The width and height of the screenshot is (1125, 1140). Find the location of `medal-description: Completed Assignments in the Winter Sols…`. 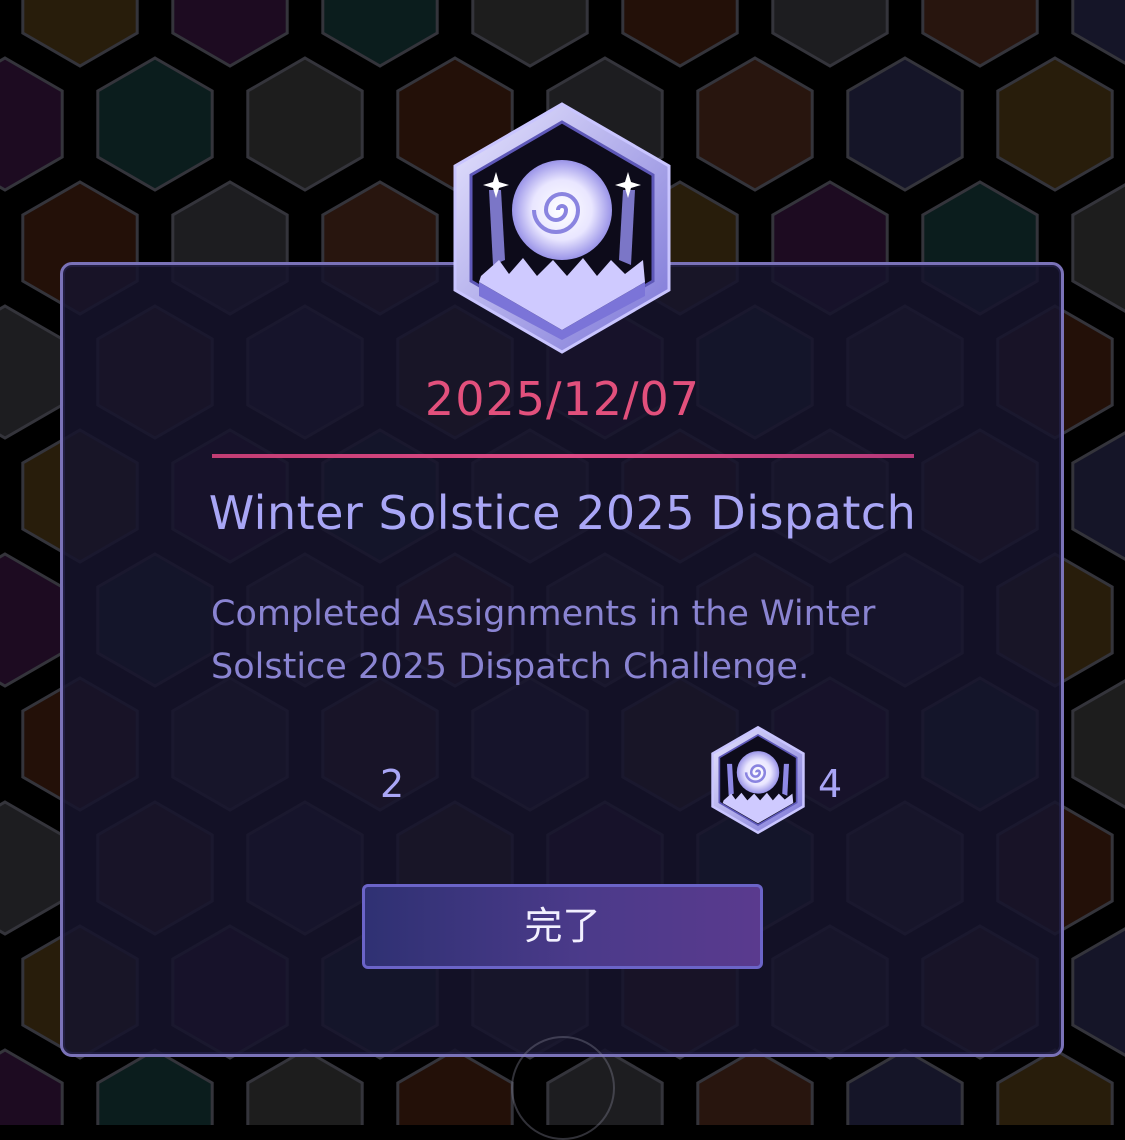

medal-description: Completed Assignments in the Winter Sols… is located at coordinates (571, 641).